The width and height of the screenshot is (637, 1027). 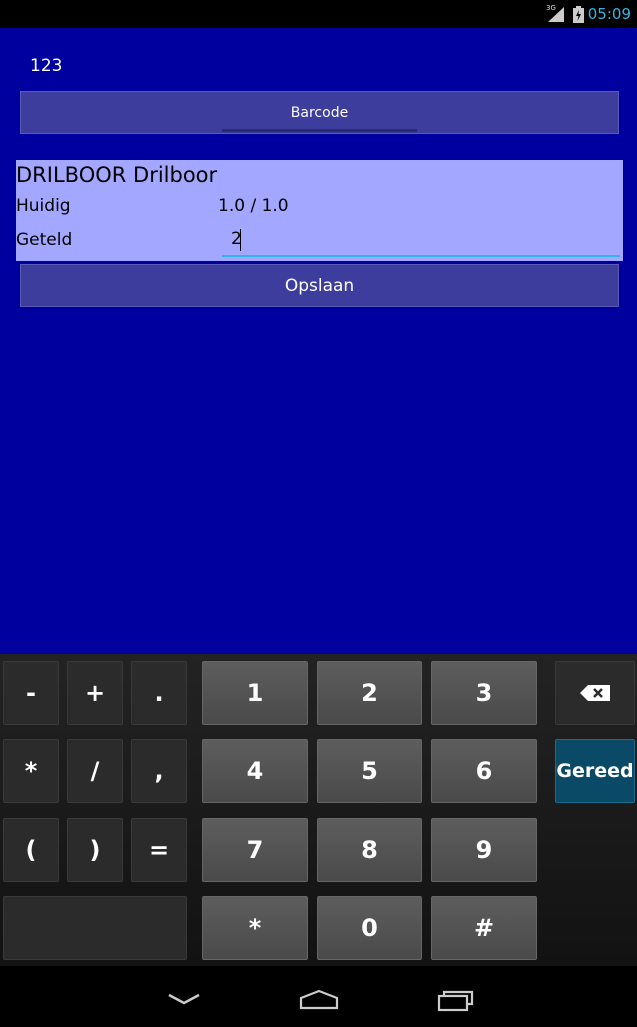 I want to click on backspace-key, so click(x=595, y=693).